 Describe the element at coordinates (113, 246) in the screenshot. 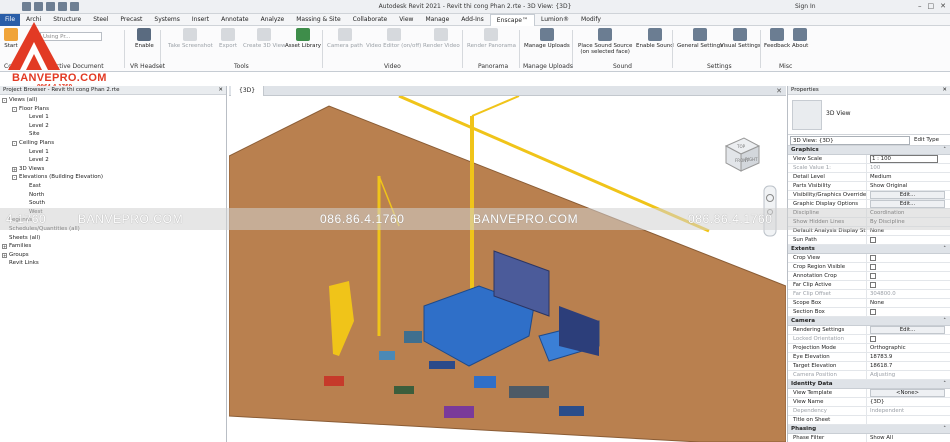

I see `tree-node: + Families` at that location.